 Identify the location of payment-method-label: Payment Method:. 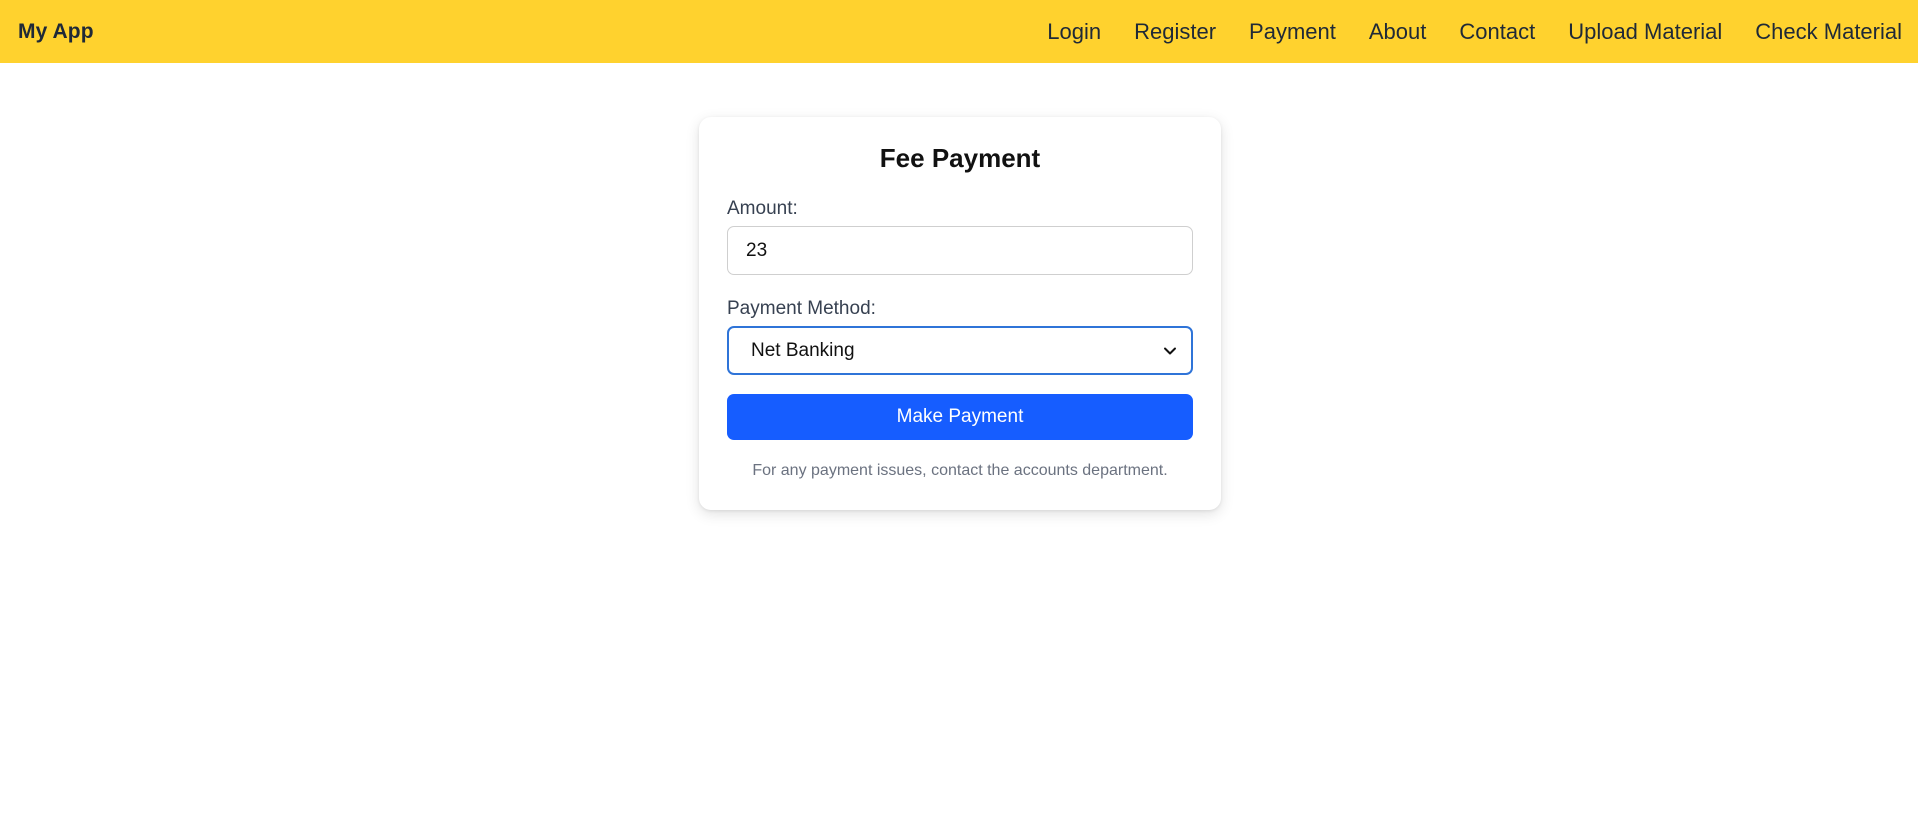
(801, 308).